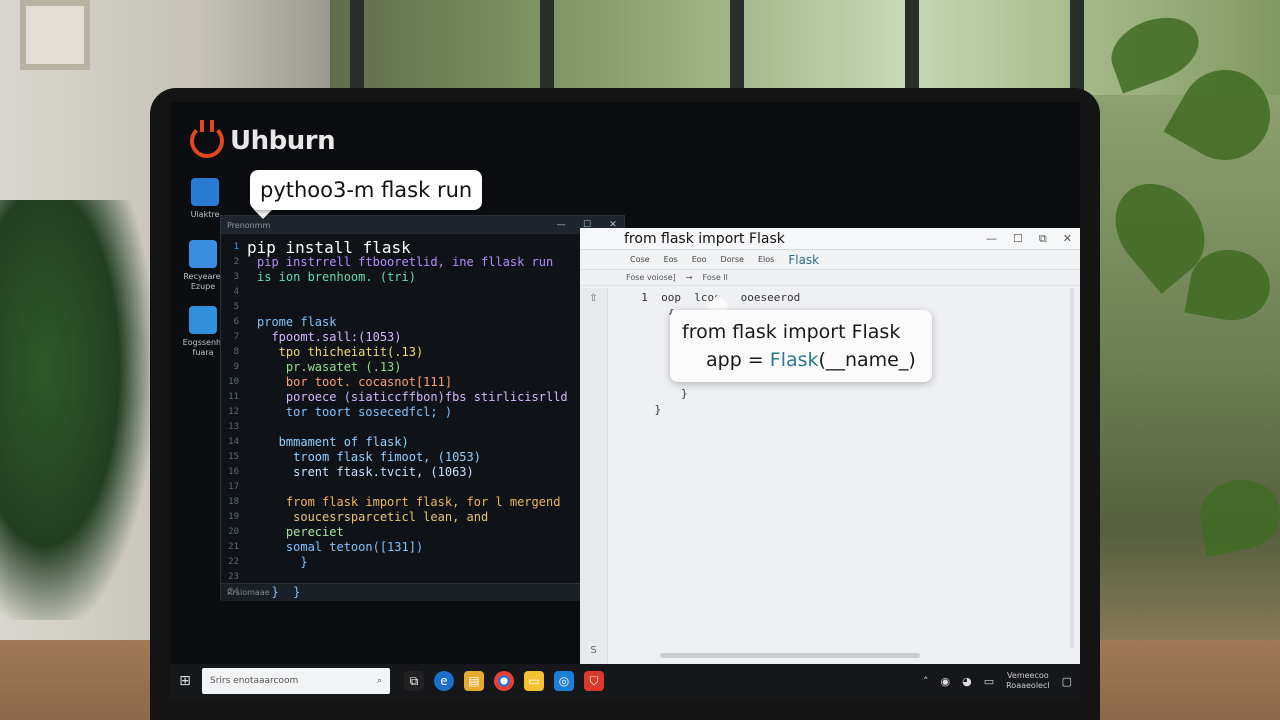  I want to click on code-line: } }, so click(279, 592).